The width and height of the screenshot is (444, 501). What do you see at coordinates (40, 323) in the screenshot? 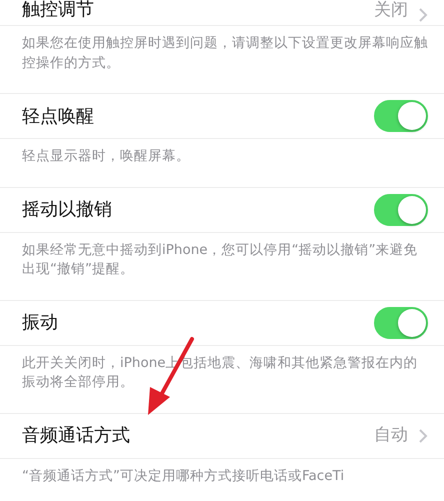
I see `setting-label: 振动` at bounding box center [40, 323].